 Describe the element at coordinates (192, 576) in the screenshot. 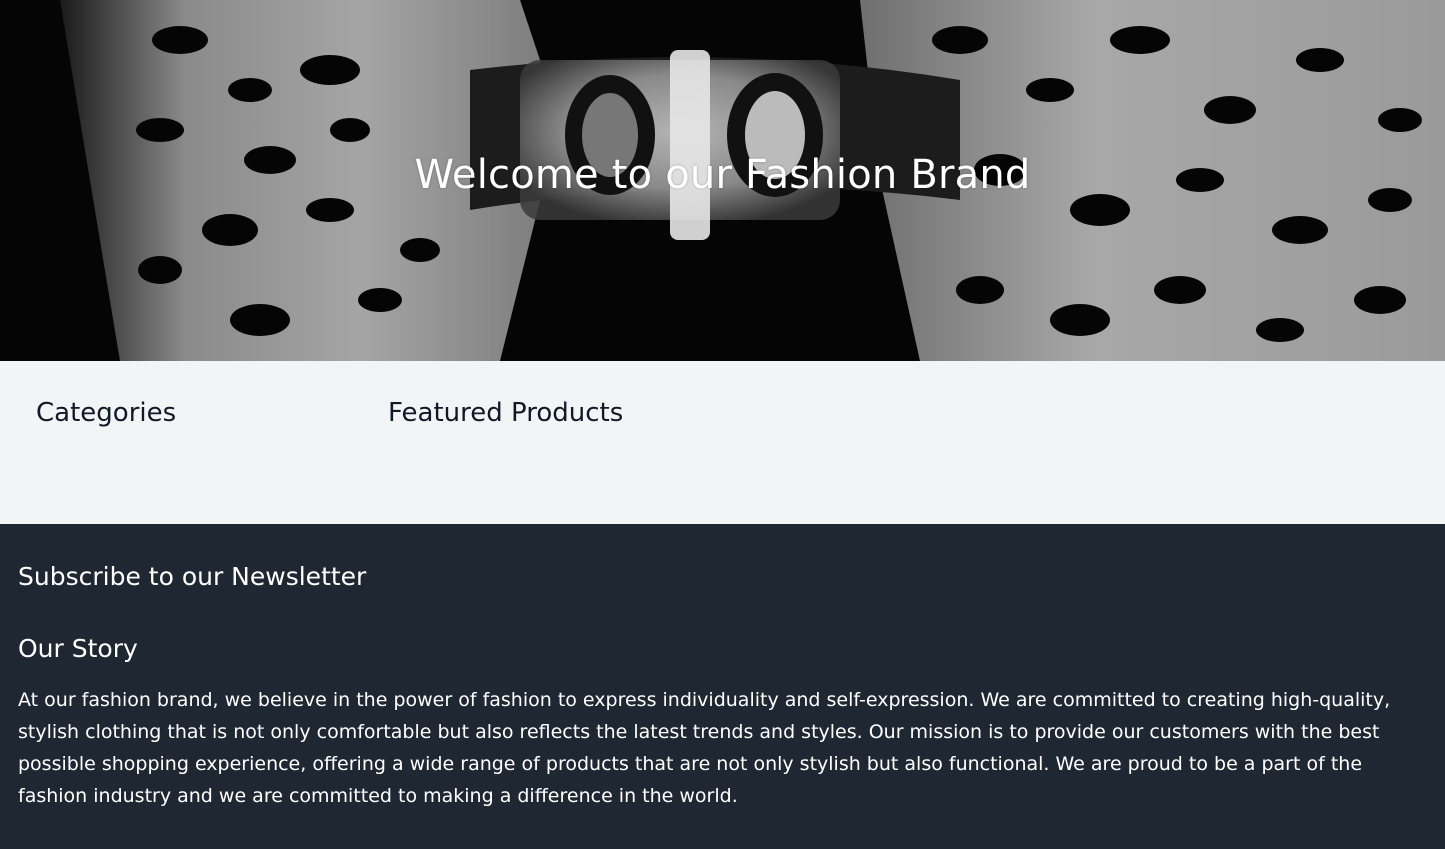

I see `newsletter-heading: Subscribe to our Newsletter` at that location.